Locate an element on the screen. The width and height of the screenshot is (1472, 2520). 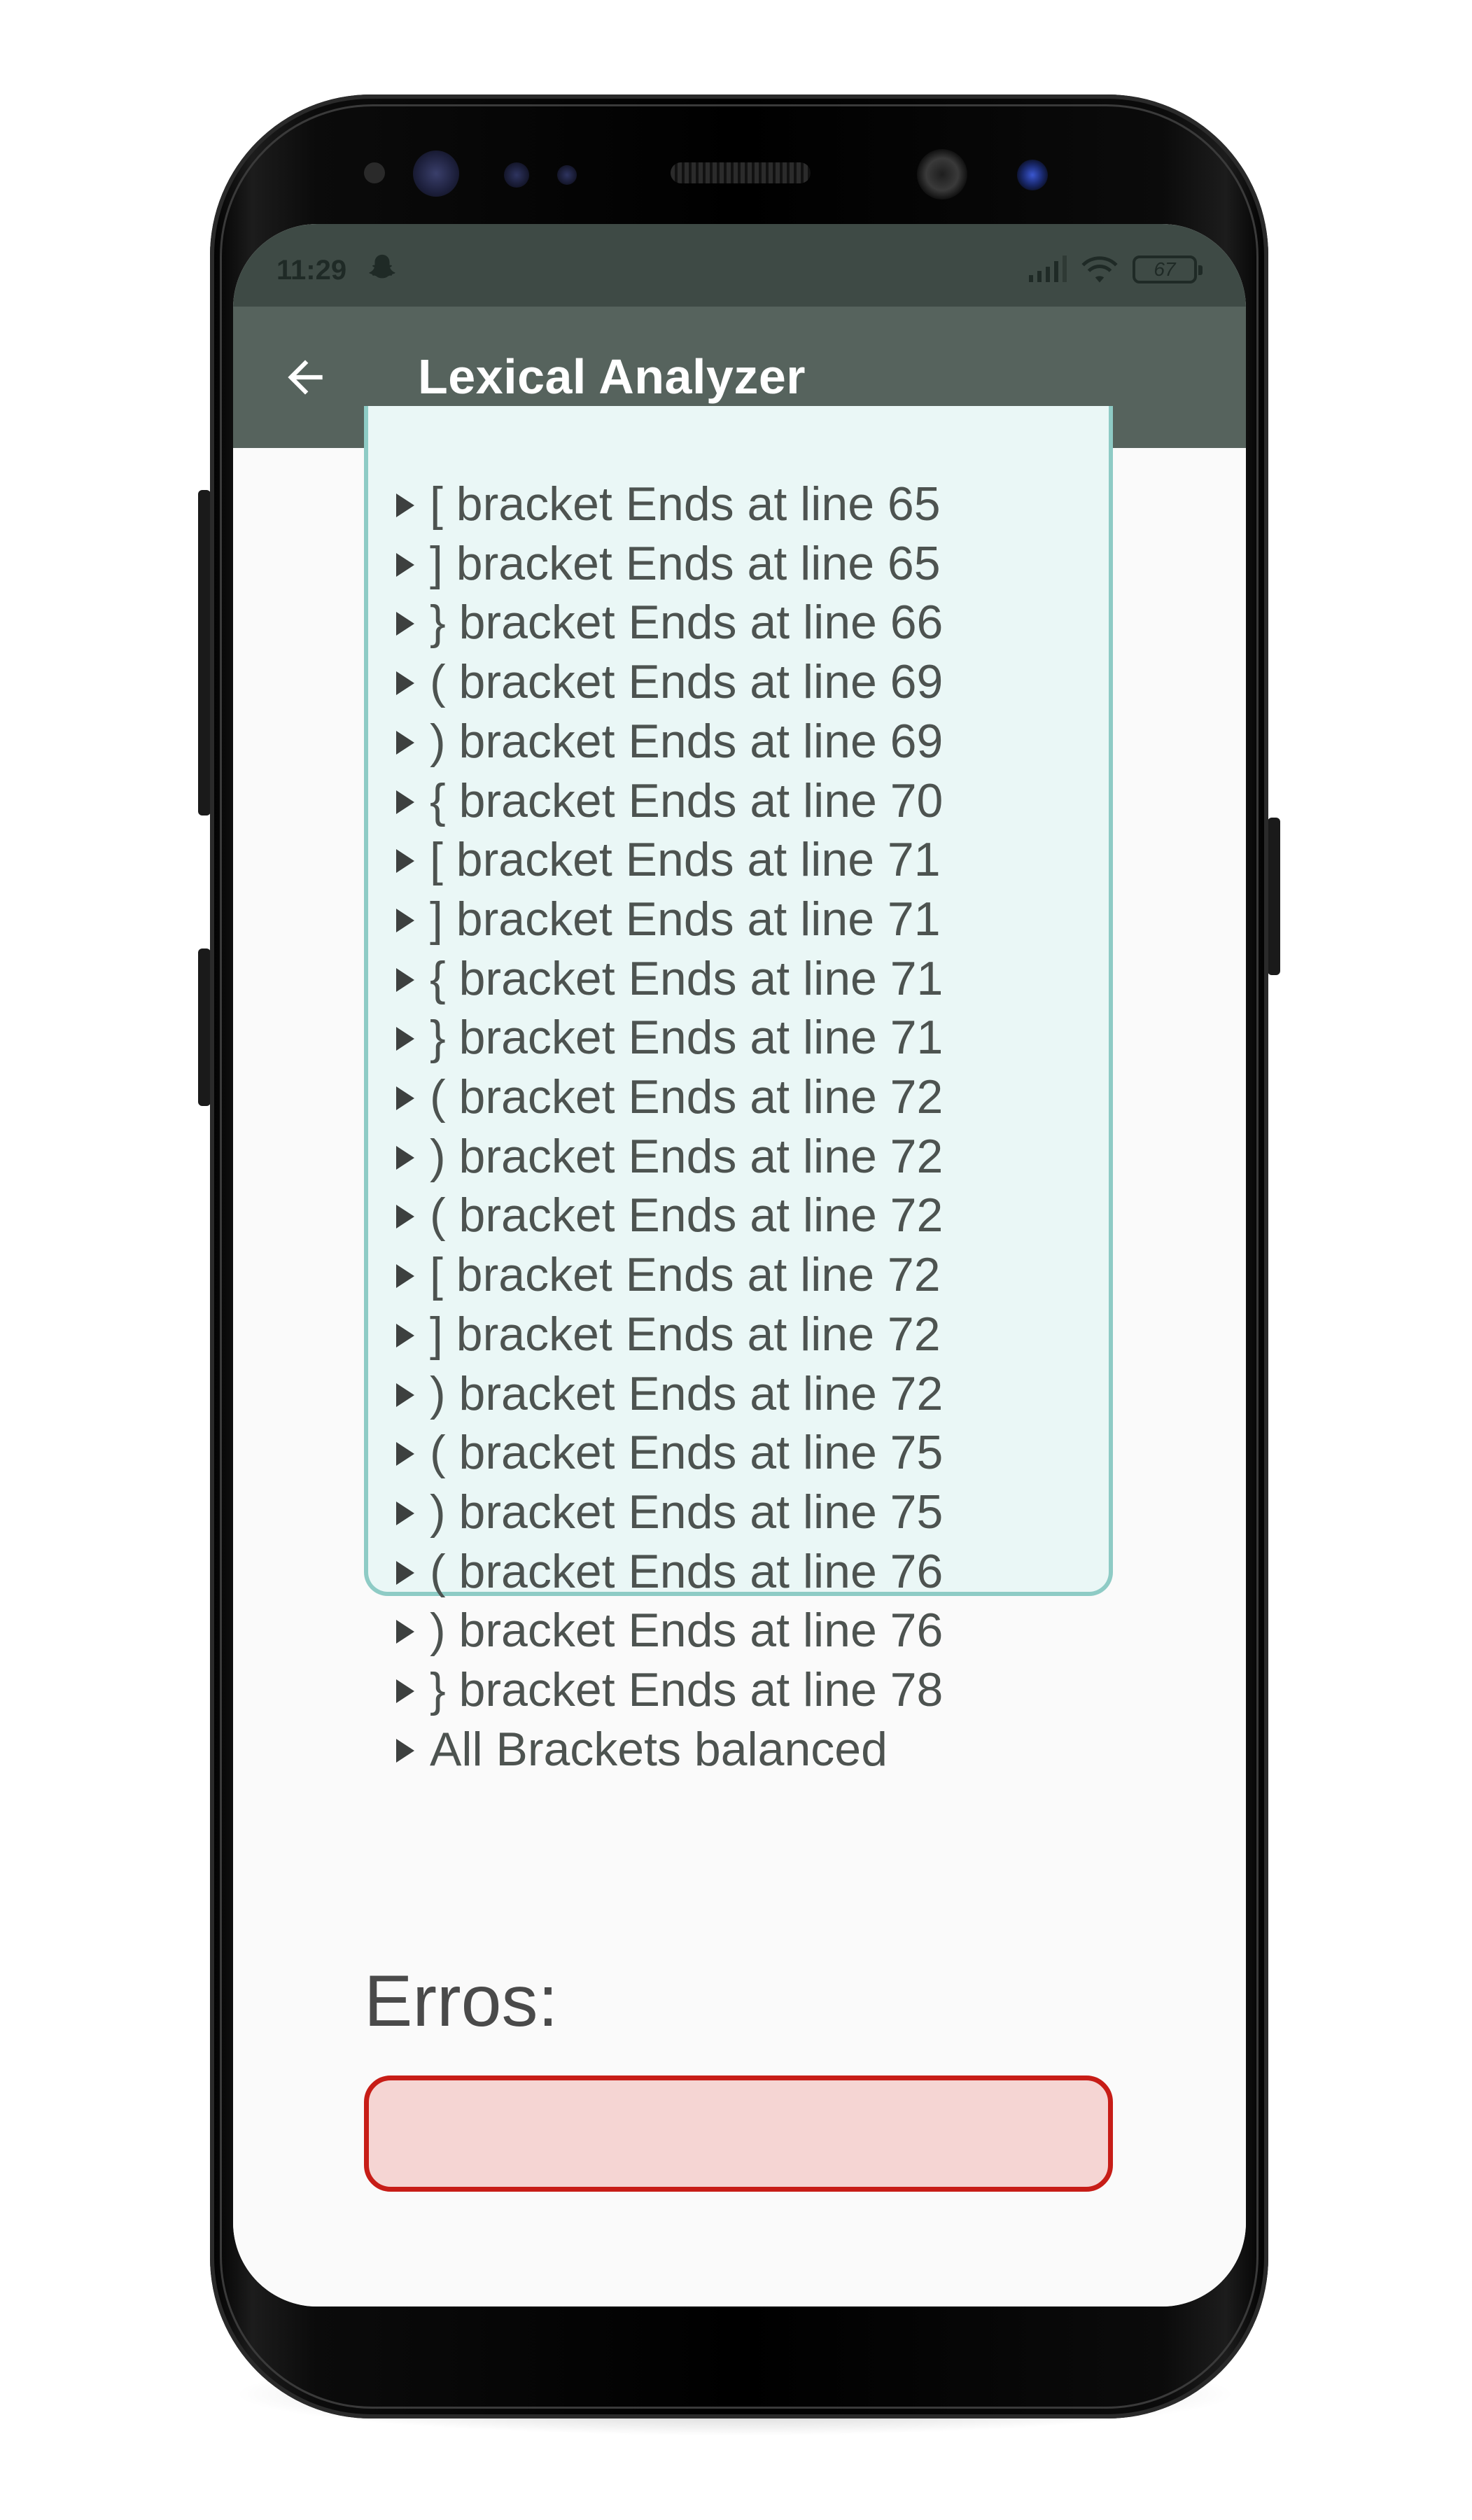
wifi-icon is located at coordinates (1099, 269).